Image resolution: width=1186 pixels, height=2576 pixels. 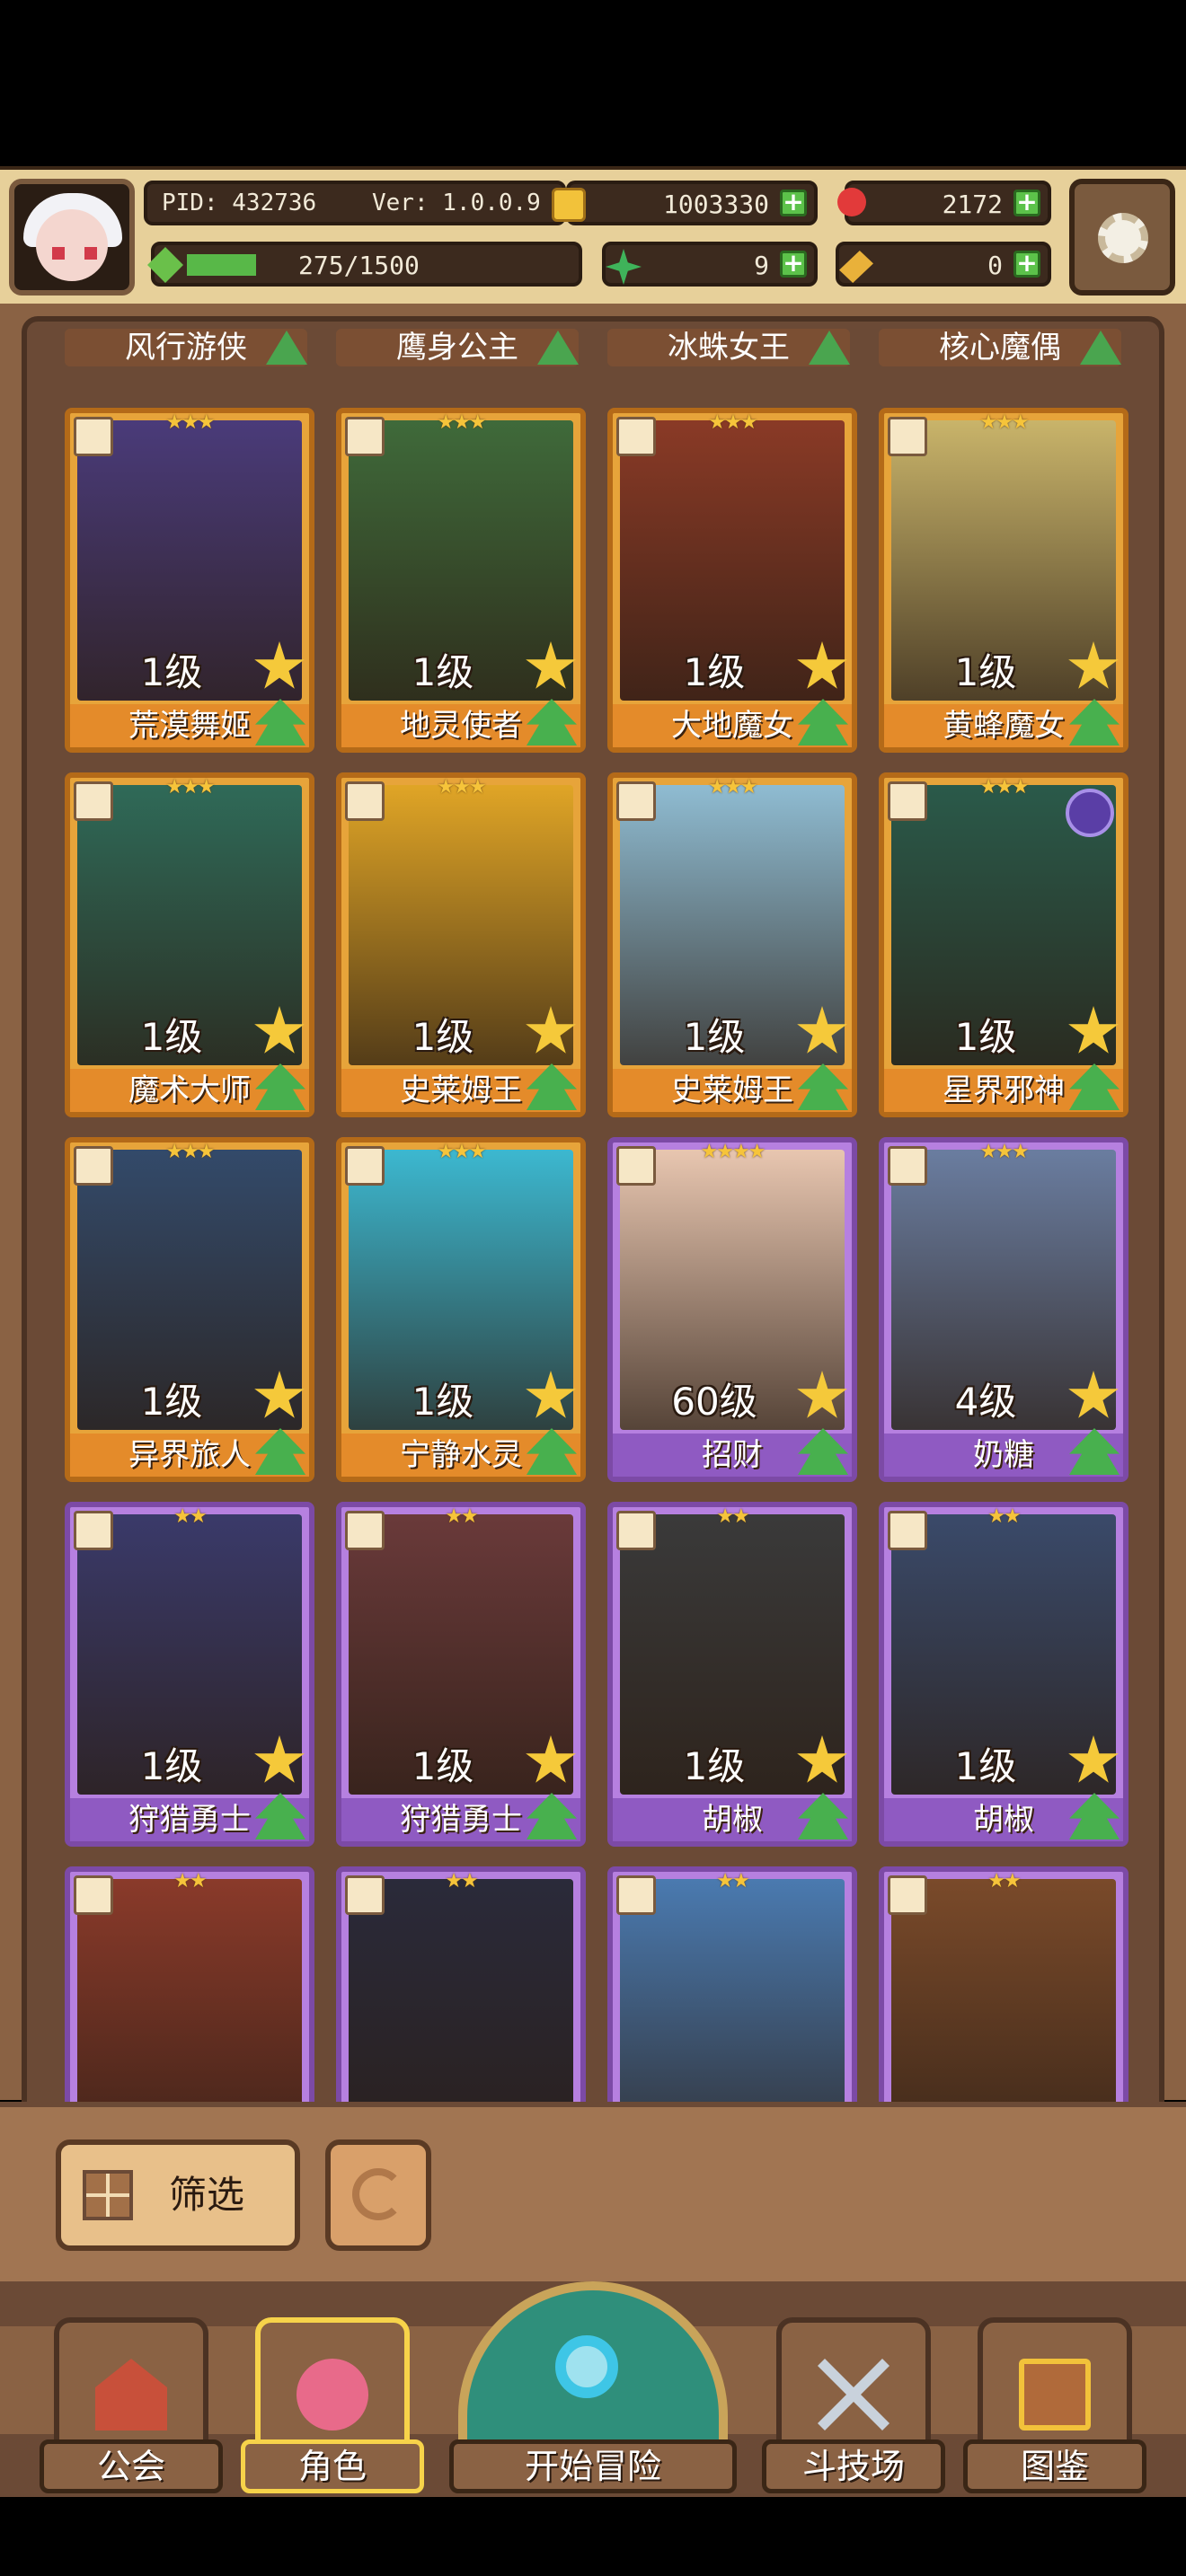 What do you see at coordinates (1026, 264) in the screenshot?
I see `add-keys-button: +` at bounding box center [1026, 264].